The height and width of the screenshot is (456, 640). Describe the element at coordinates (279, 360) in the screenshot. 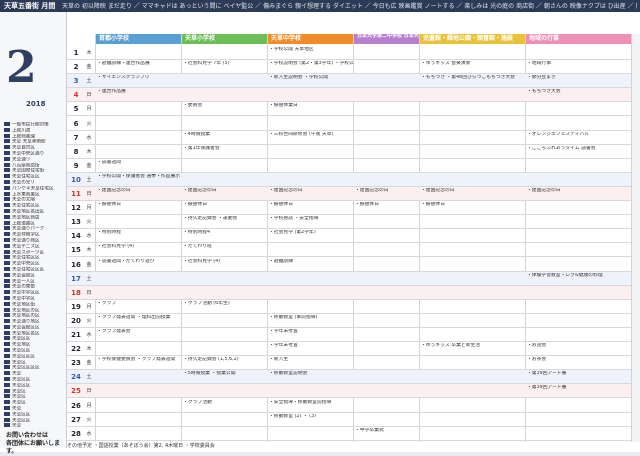

I see `event-cell: ・新入生` at that location.